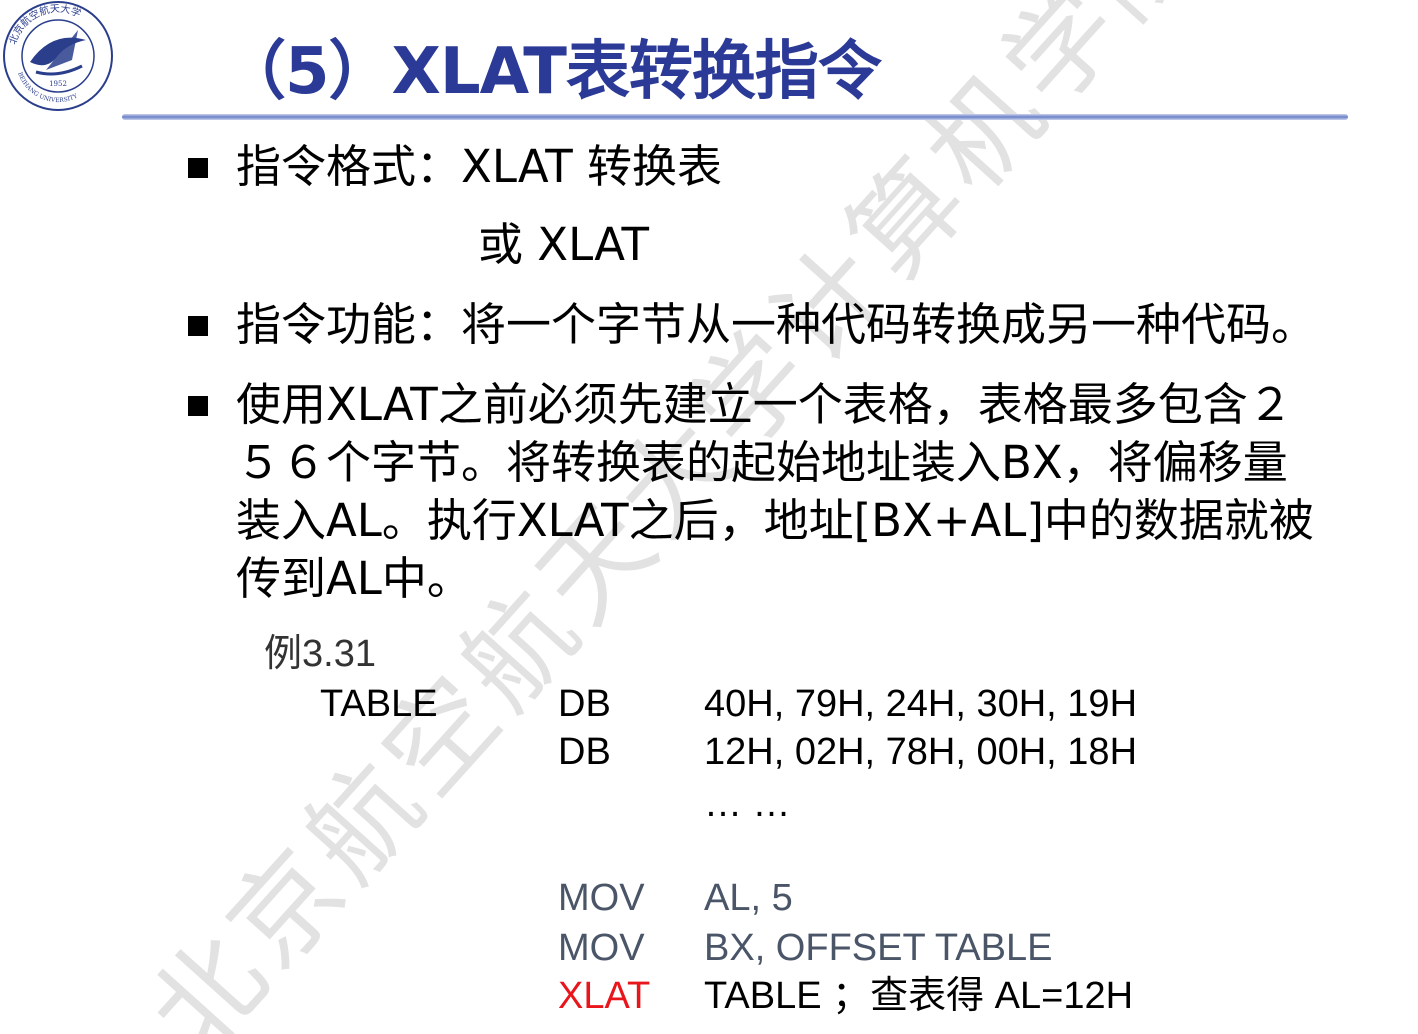  Describe the element at coordinates (919, 996) in the screenshot. I see `instruction-args: TABLE ；查表得 AL=12H` at that location.